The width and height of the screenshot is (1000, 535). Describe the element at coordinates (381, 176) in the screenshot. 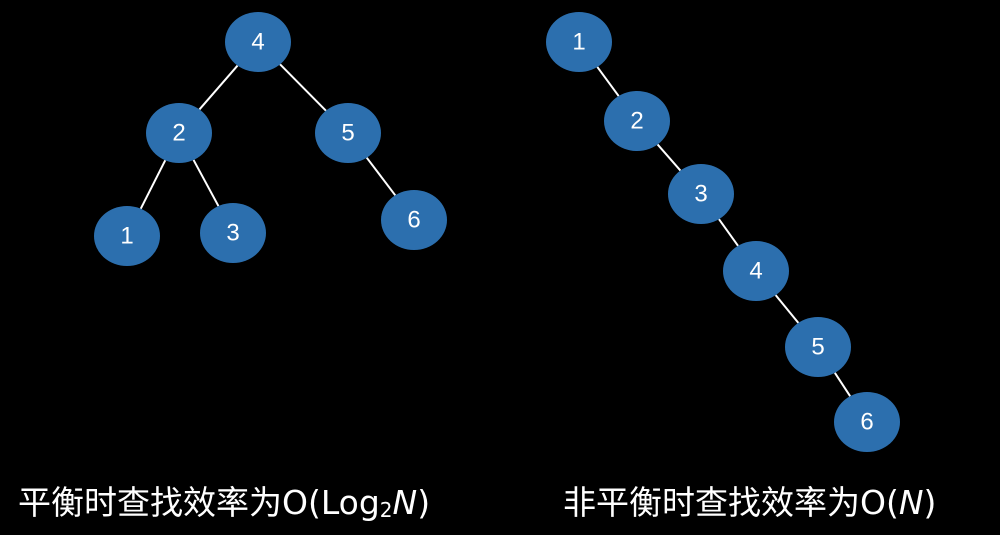

I see `balanced-edge-b5-b6` at that location.